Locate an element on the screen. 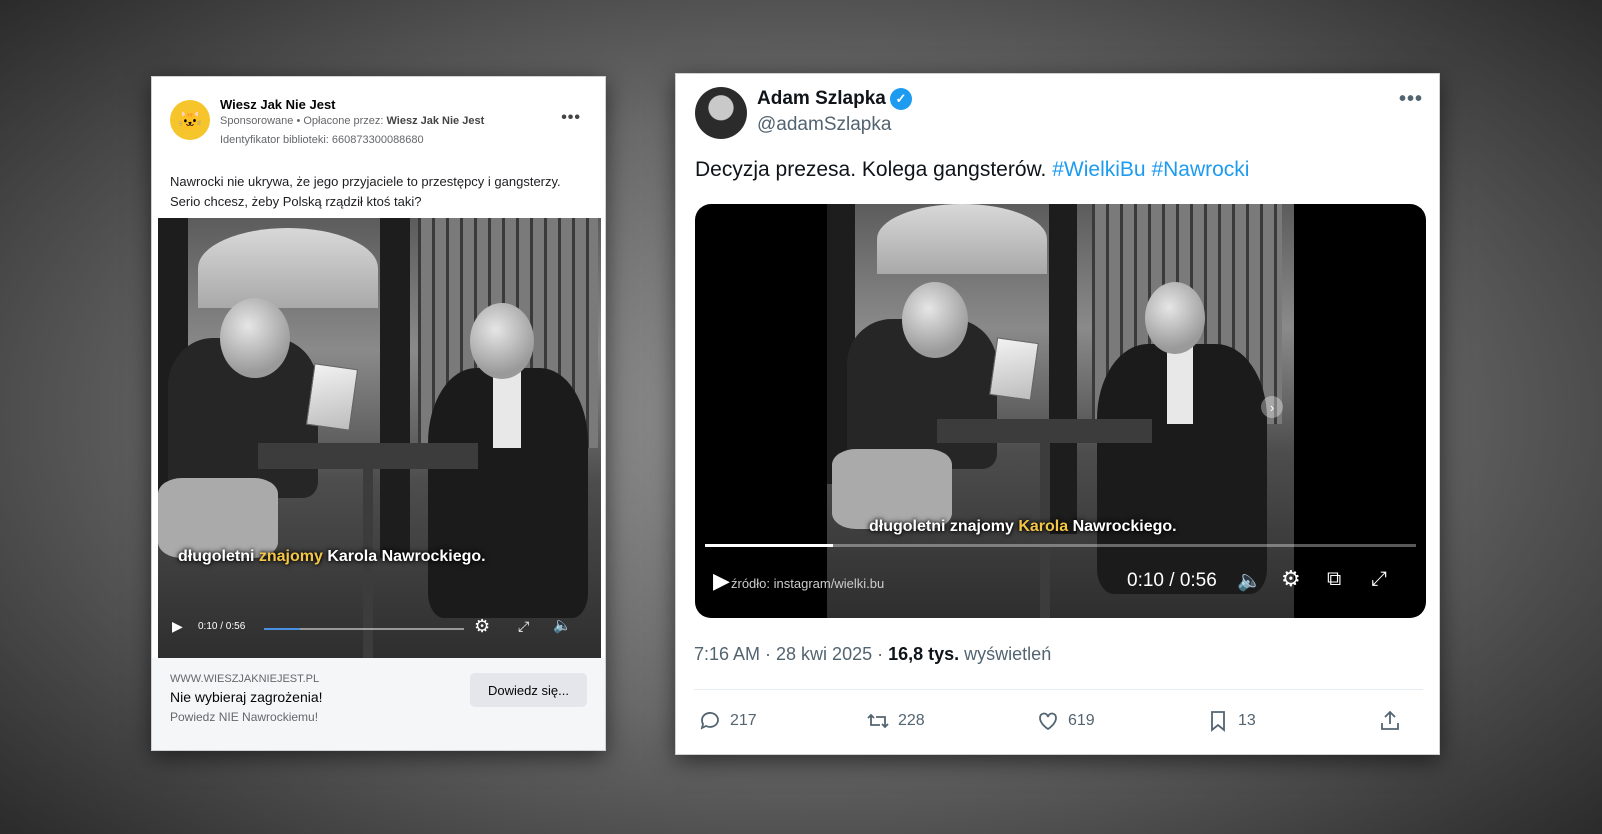 This screenshot has width=1602, height=834. views-count: 16,8 tys. is located at coordinates (924, 654).